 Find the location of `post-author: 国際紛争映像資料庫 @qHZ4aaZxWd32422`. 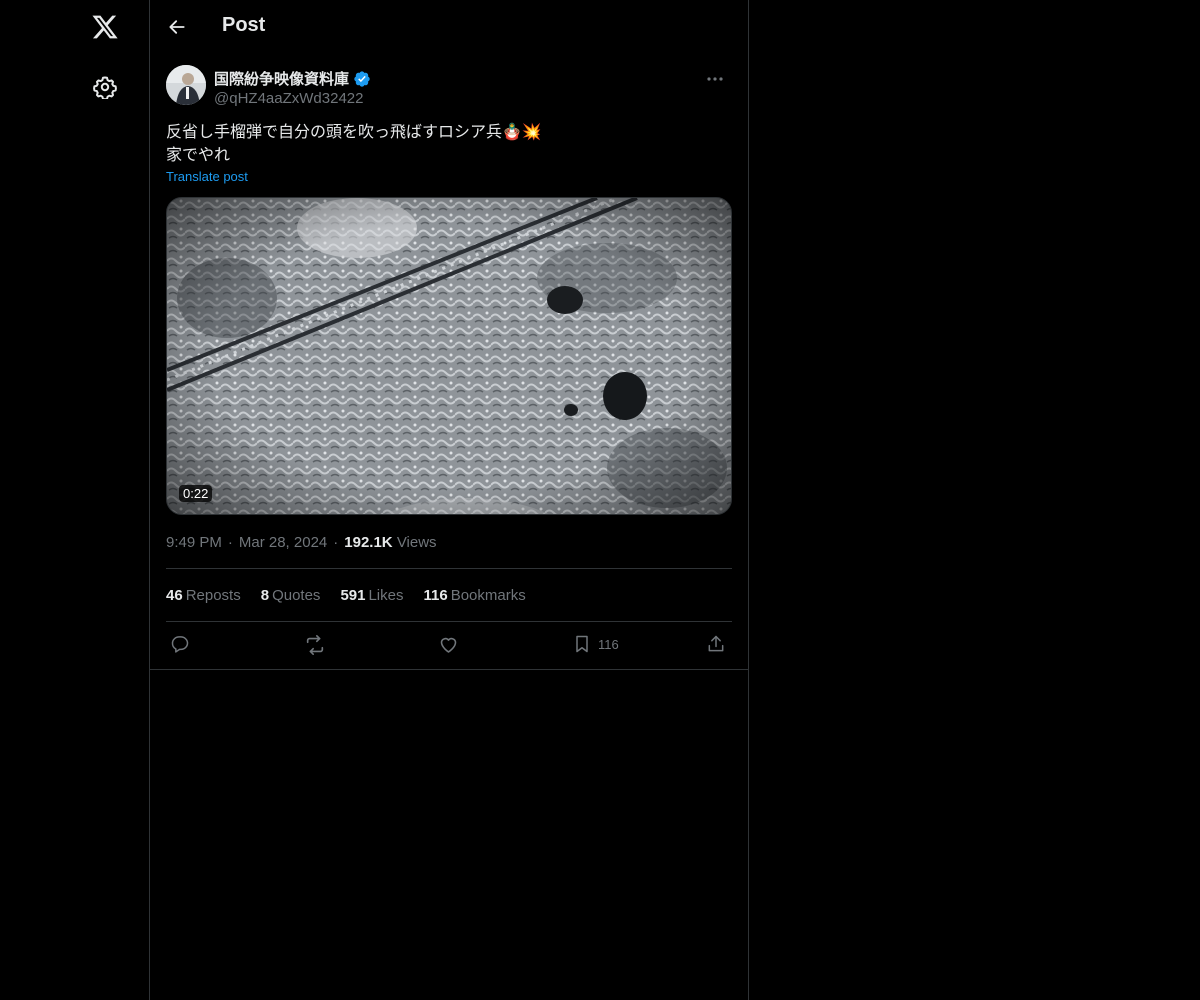

post-author: 国際紛争映像資料庫 @qHZ4aaZxWd32422 is located at coordinates (449, 90).